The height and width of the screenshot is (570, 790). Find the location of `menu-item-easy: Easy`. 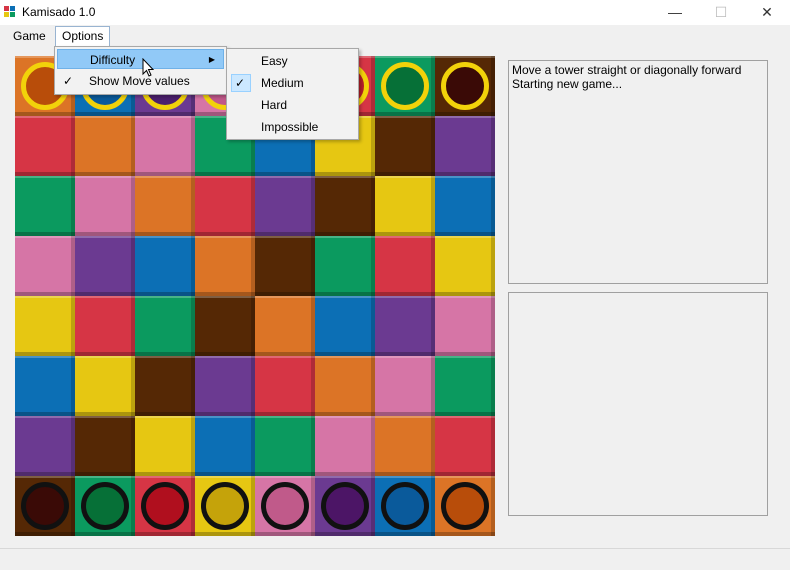

menu-item-easy: Easy is located at coordinates (292, 61).